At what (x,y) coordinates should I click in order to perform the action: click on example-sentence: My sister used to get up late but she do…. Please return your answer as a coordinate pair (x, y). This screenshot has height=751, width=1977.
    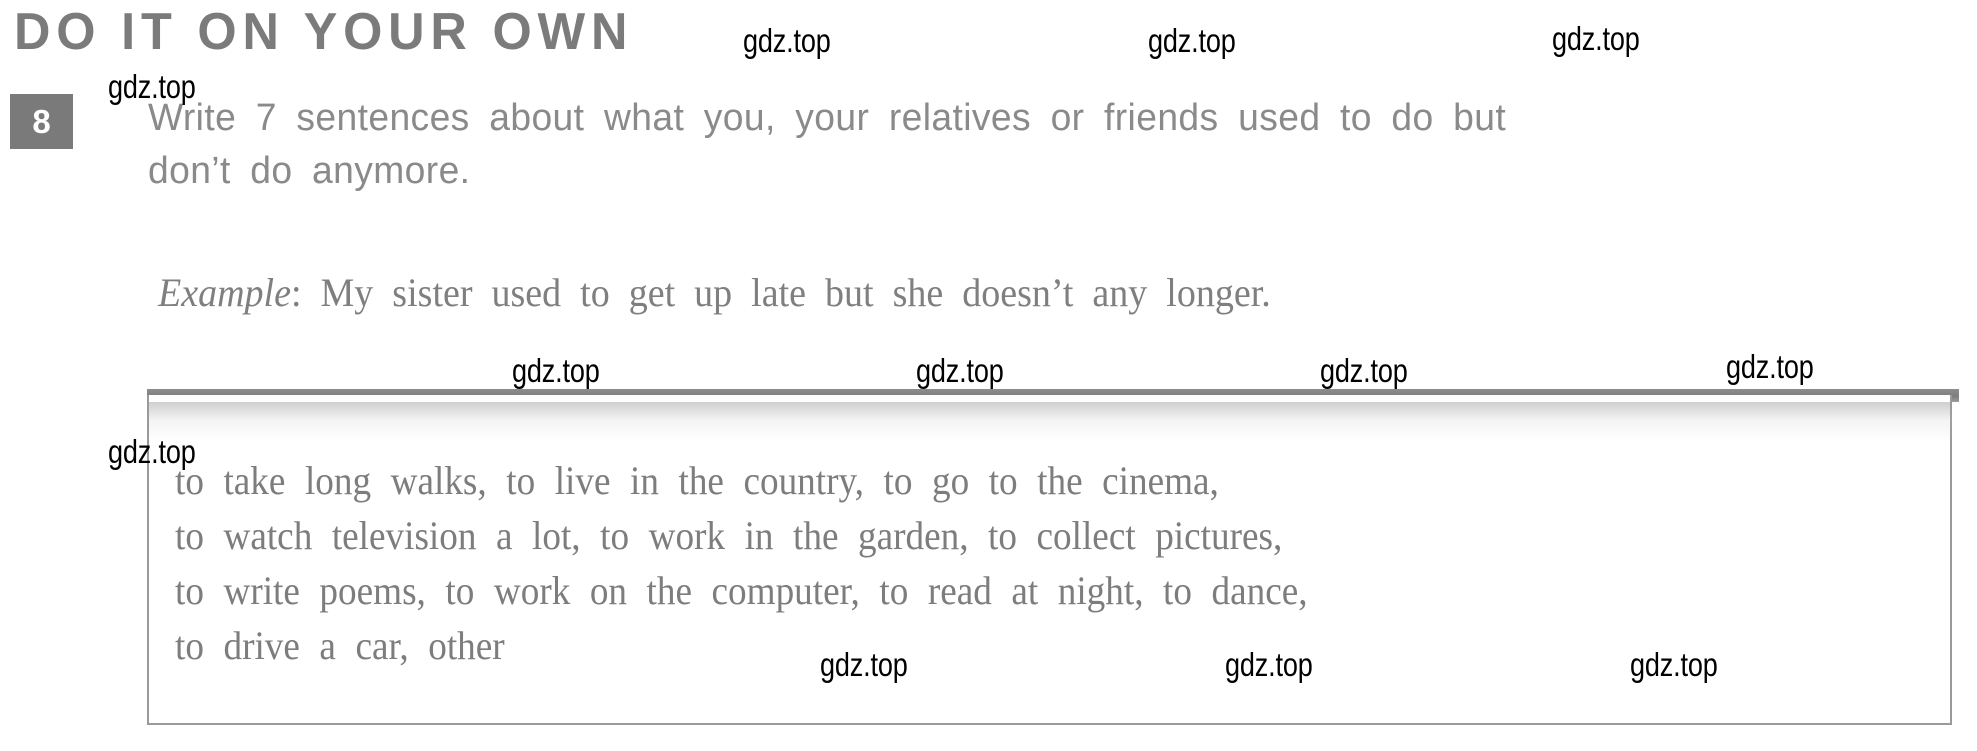
    Looking at the image, I should click on (795, 292).